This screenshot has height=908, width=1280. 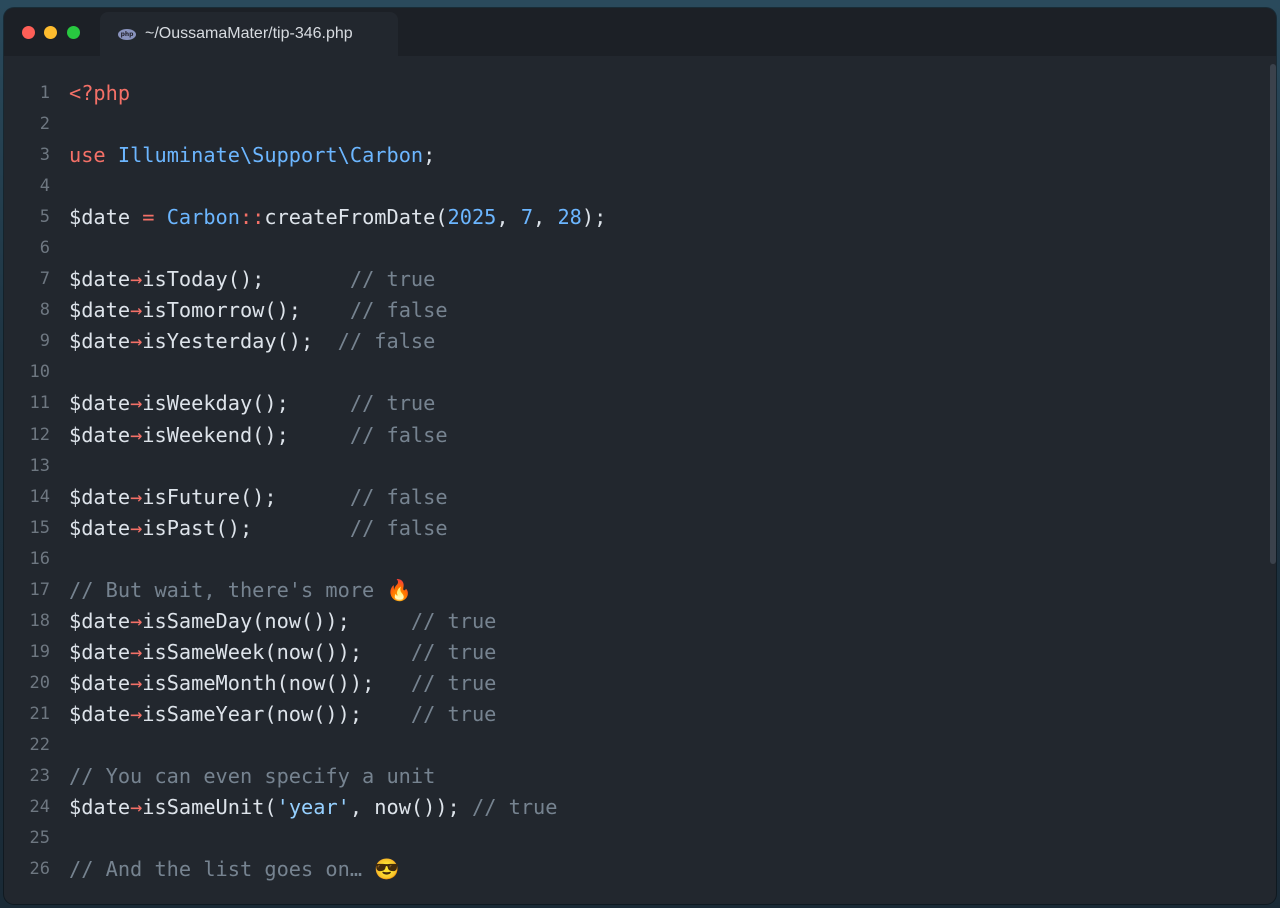 What do you see at coordinates (44, 155) in the screenshot?
I see `line-number: 3` at bounding box center [44, 155].